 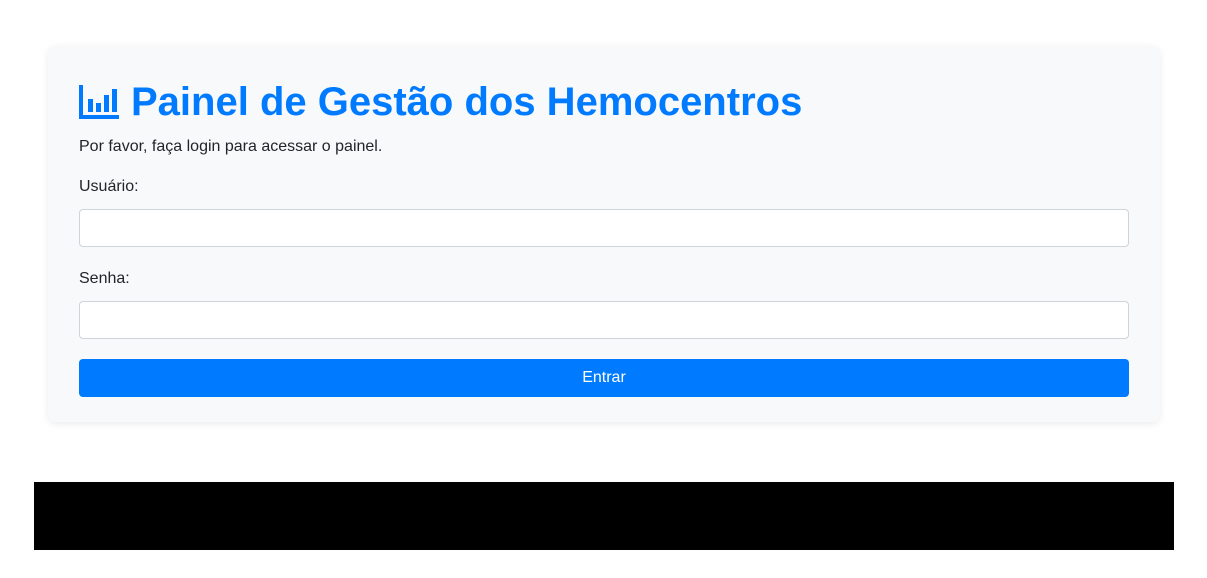 What do you see at coordinates (604, 516) in the screenshot?
I see `bottom-bar` at bounding box center [604, 516].